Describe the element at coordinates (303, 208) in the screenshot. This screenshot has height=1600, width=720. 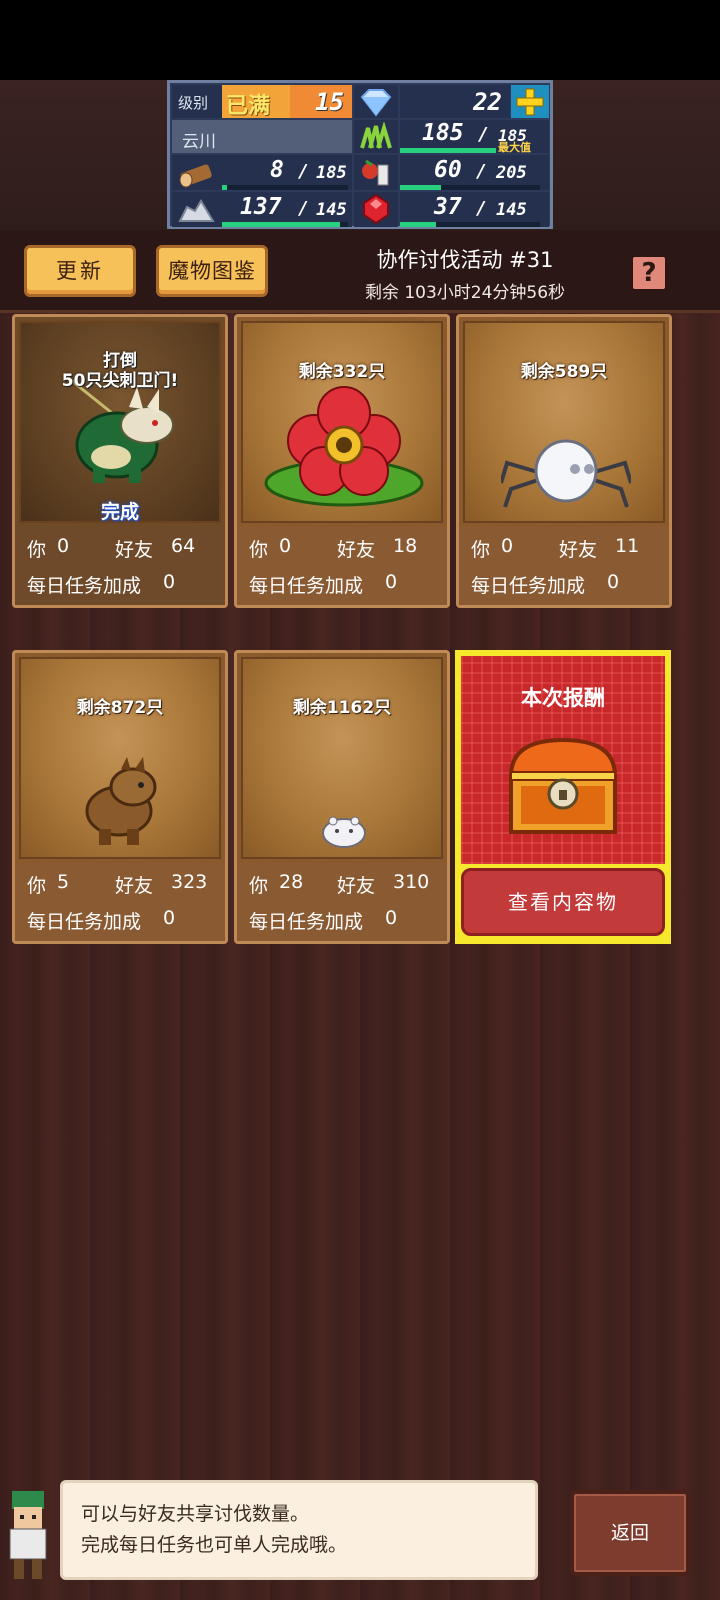
I see `stone-slash: /` at that location.